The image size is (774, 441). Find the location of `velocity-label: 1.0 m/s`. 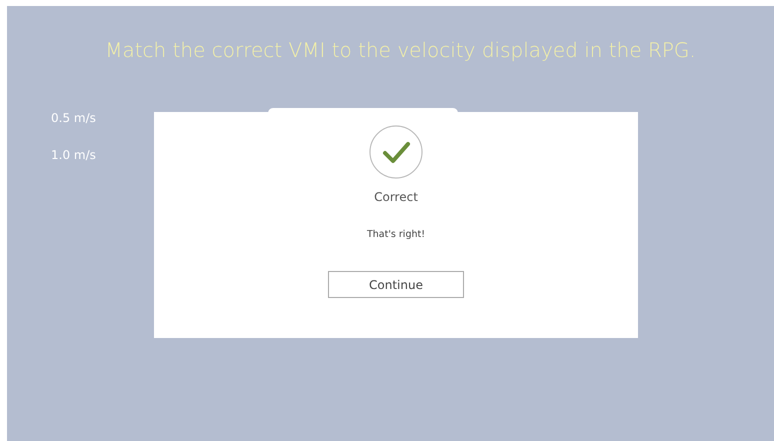

velocity-label: 1.0 m/s is located at coordinates (74, 155).